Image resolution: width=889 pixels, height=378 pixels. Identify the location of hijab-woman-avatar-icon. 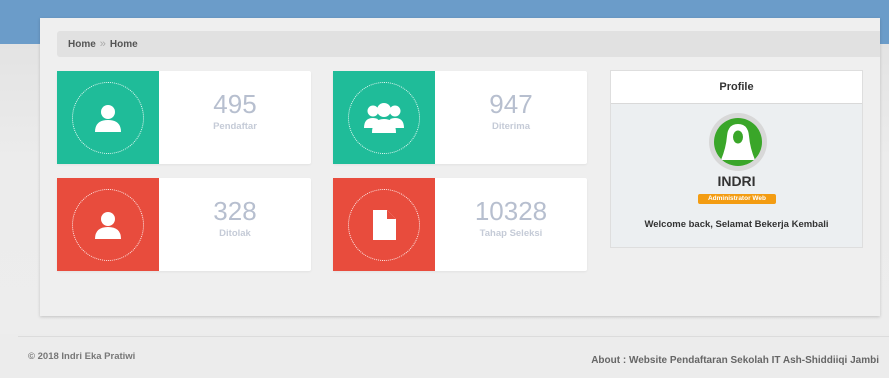
(738, 142).